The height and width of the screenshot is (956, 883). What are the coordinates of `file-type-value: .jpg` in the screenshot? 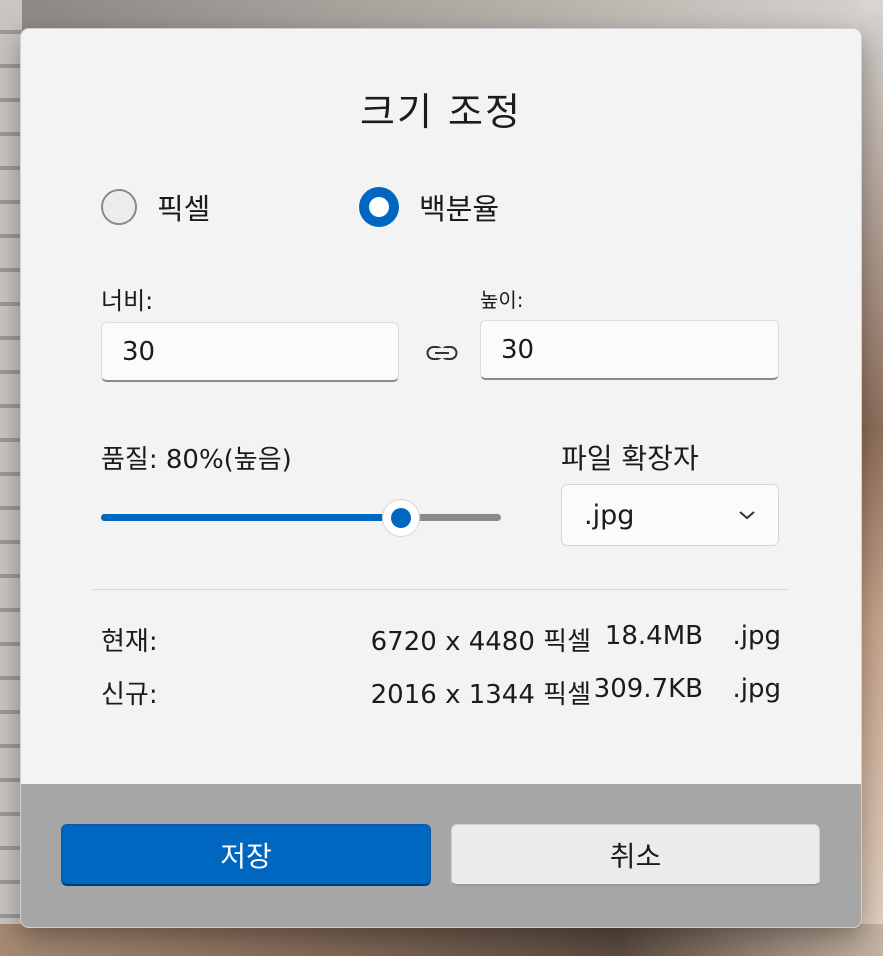 It's located at (609, 515).